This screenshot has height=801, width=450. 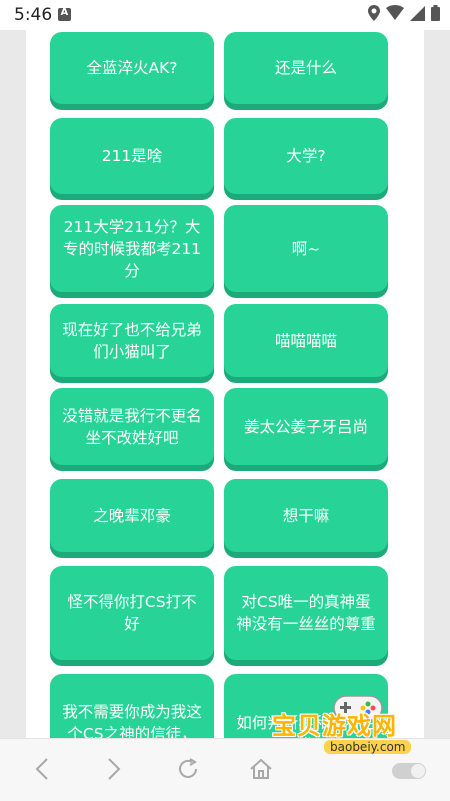 I want to click on message-bubble: 211是啥, so click(x=132, y=156).